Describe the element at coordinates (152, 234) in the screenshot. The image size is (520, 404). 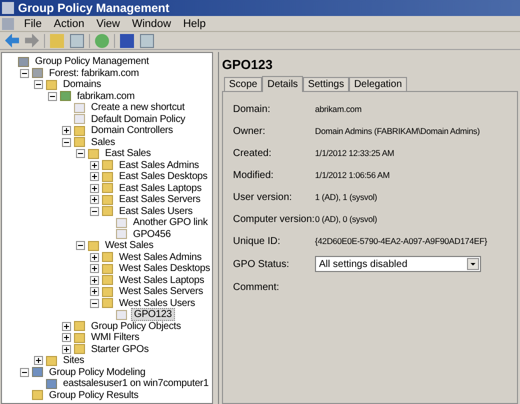
I see `tree-item: GPO456` at that location.